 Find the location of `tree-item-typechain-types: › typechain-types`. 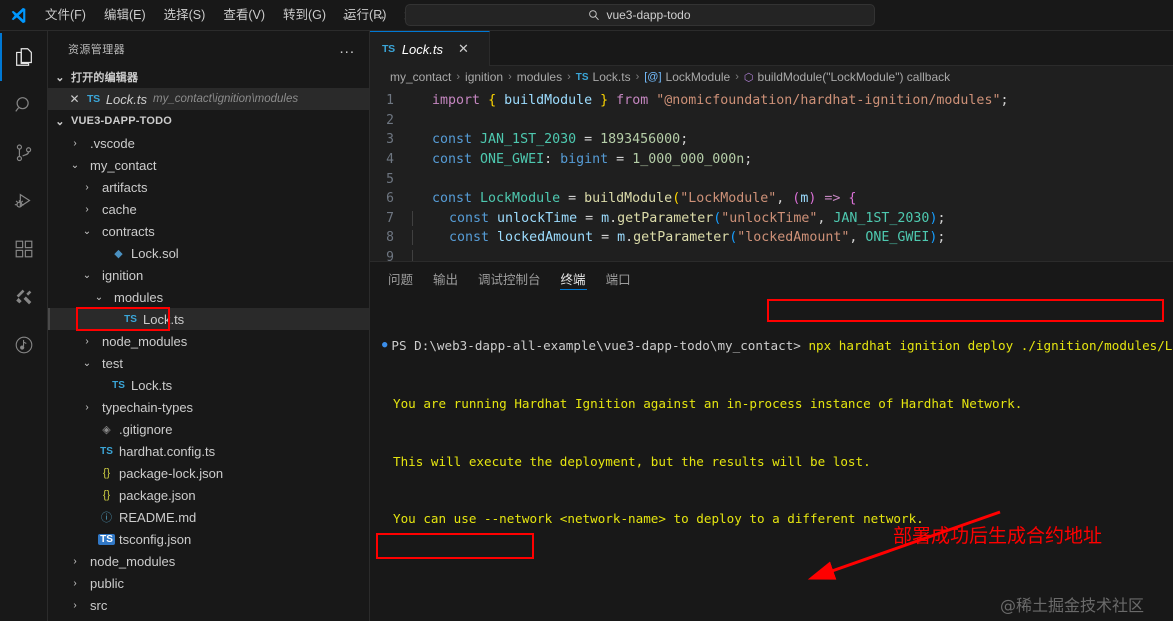

tree-item-typechain-types: › typechain-types is located at coordinates (208, 407).